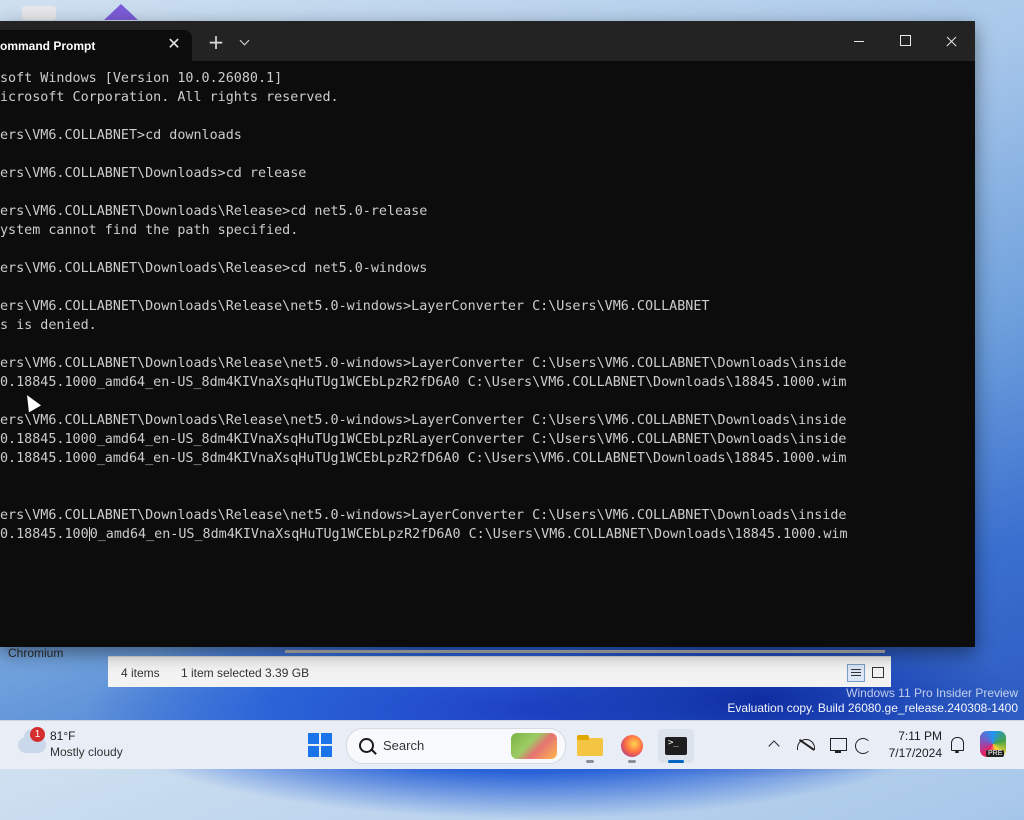 This screenshot has height=820, width=1024. I want to click on show-hidden-icons-chevron-icon, so click(774, 745).